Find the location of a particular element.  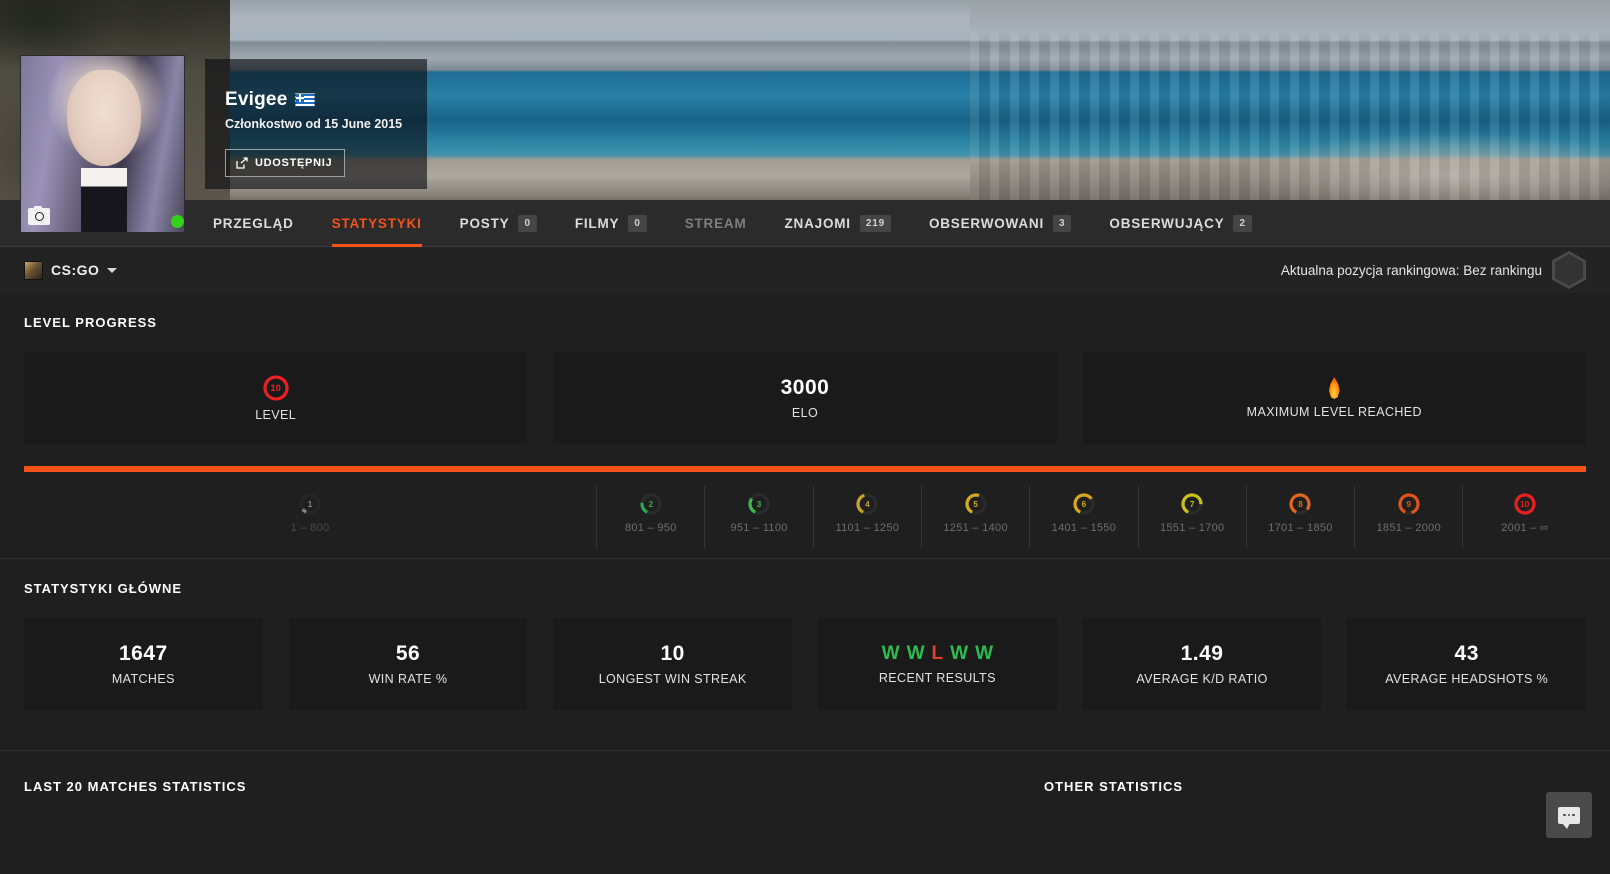

level-progress-cards: 10 LEVEL 3000 ELO MAXIMUM LEVEL REACHED is located at coordinates (805, 387).